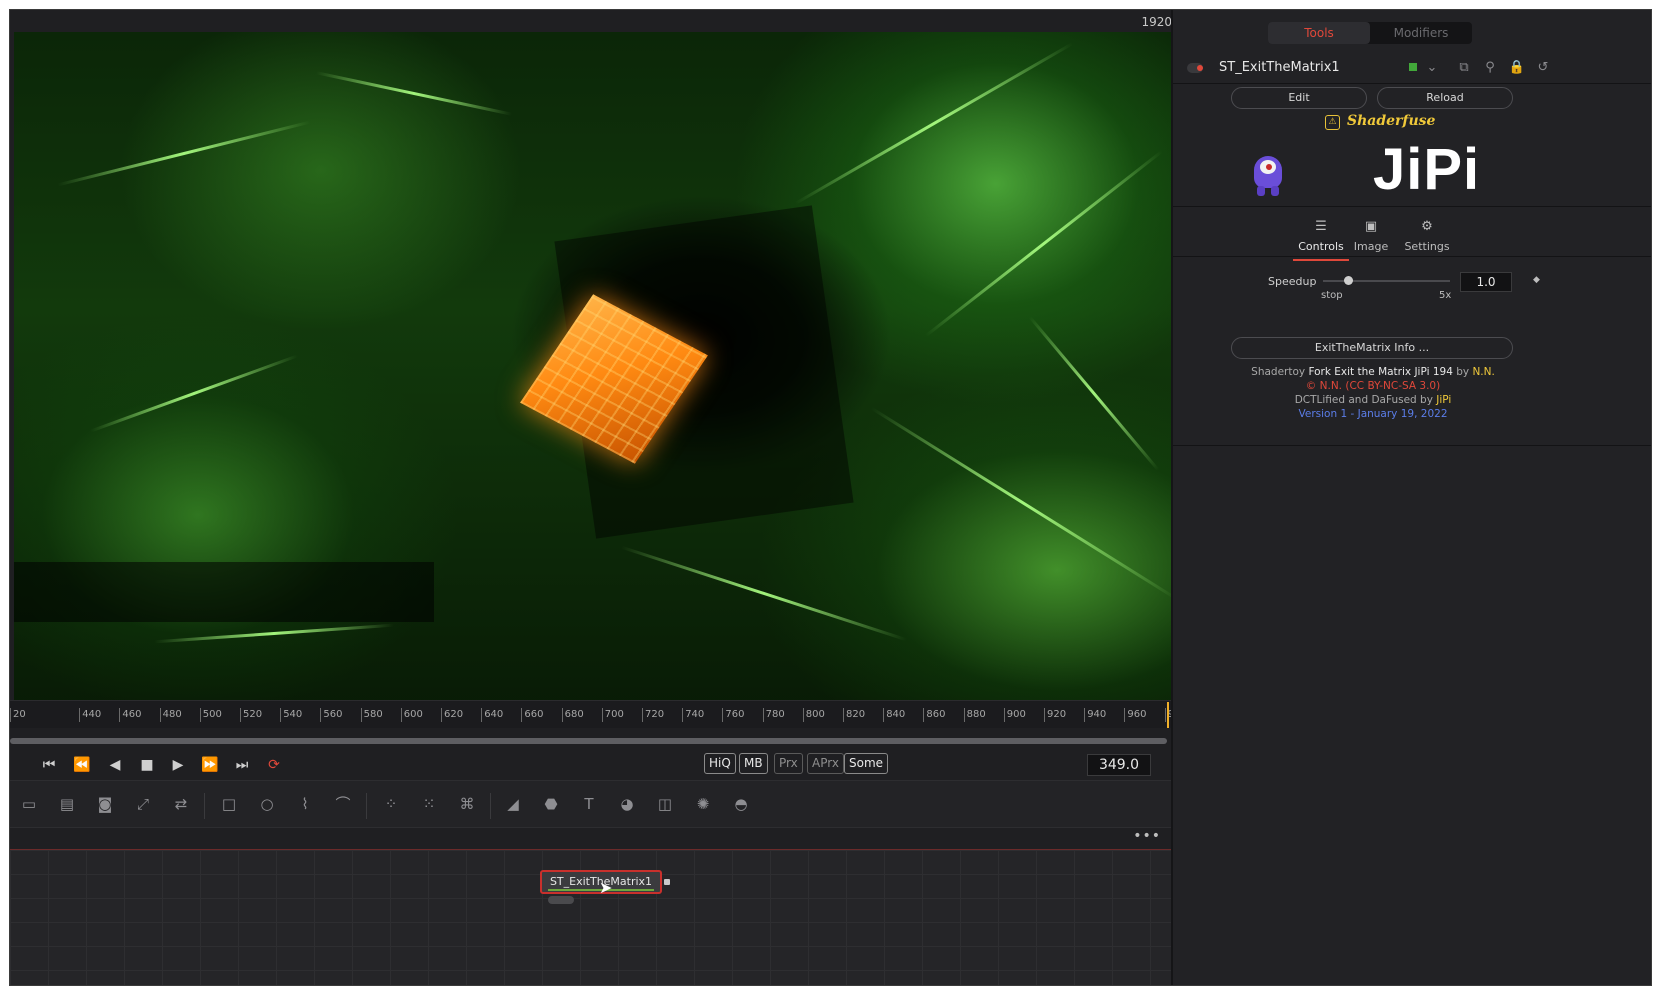 The image size is (1661, 991). I want to click on color-corrector-tool-icon: ◙, so click(105, 804).